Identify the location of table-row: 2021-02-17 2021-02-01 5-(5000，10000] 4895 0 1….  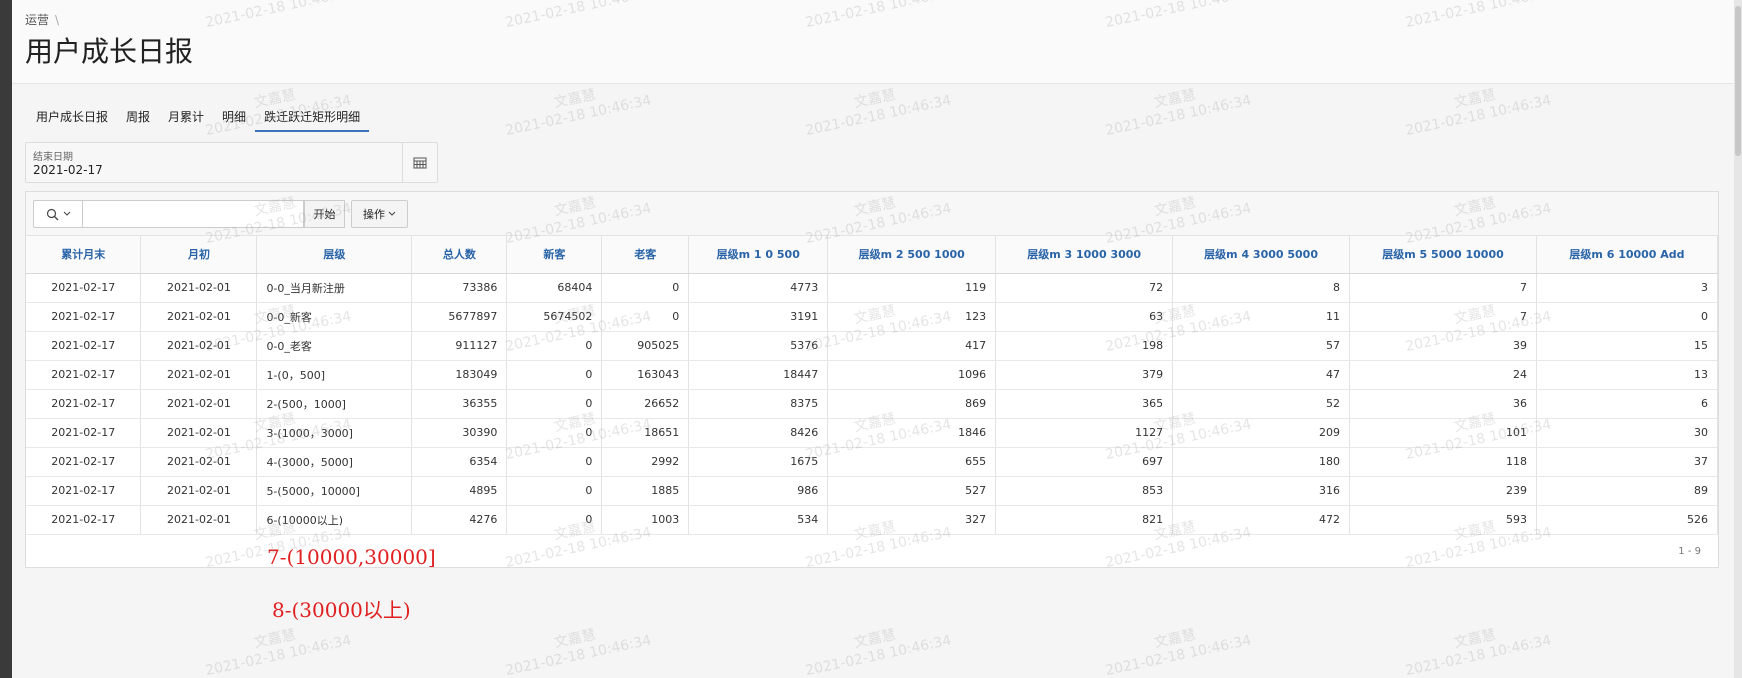
(872, 491).